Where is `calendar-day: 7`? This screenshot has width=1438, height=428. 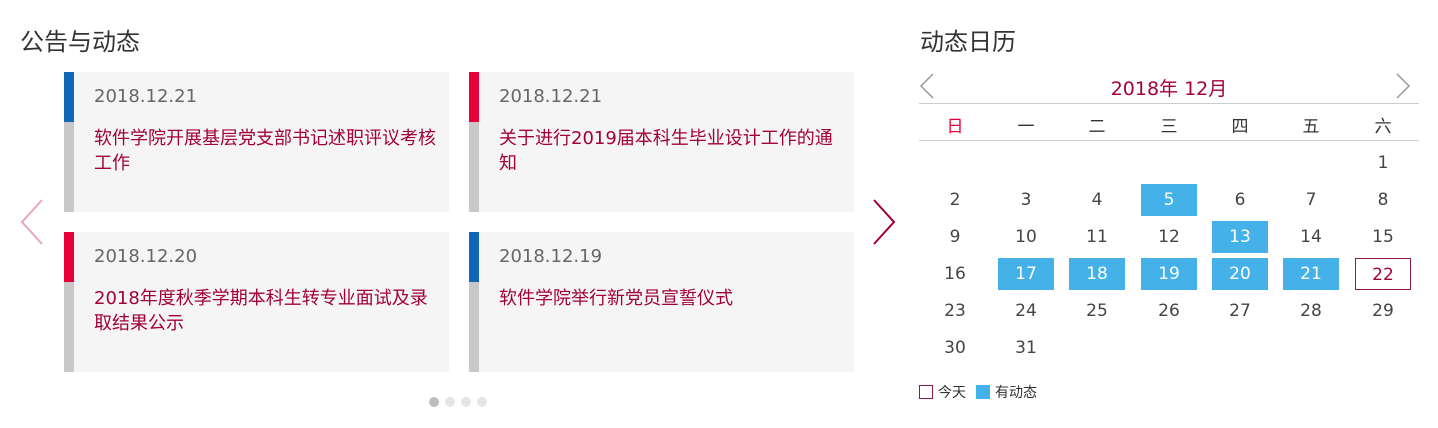
calendar-day: 7 is located at coordinates (1311, 200).